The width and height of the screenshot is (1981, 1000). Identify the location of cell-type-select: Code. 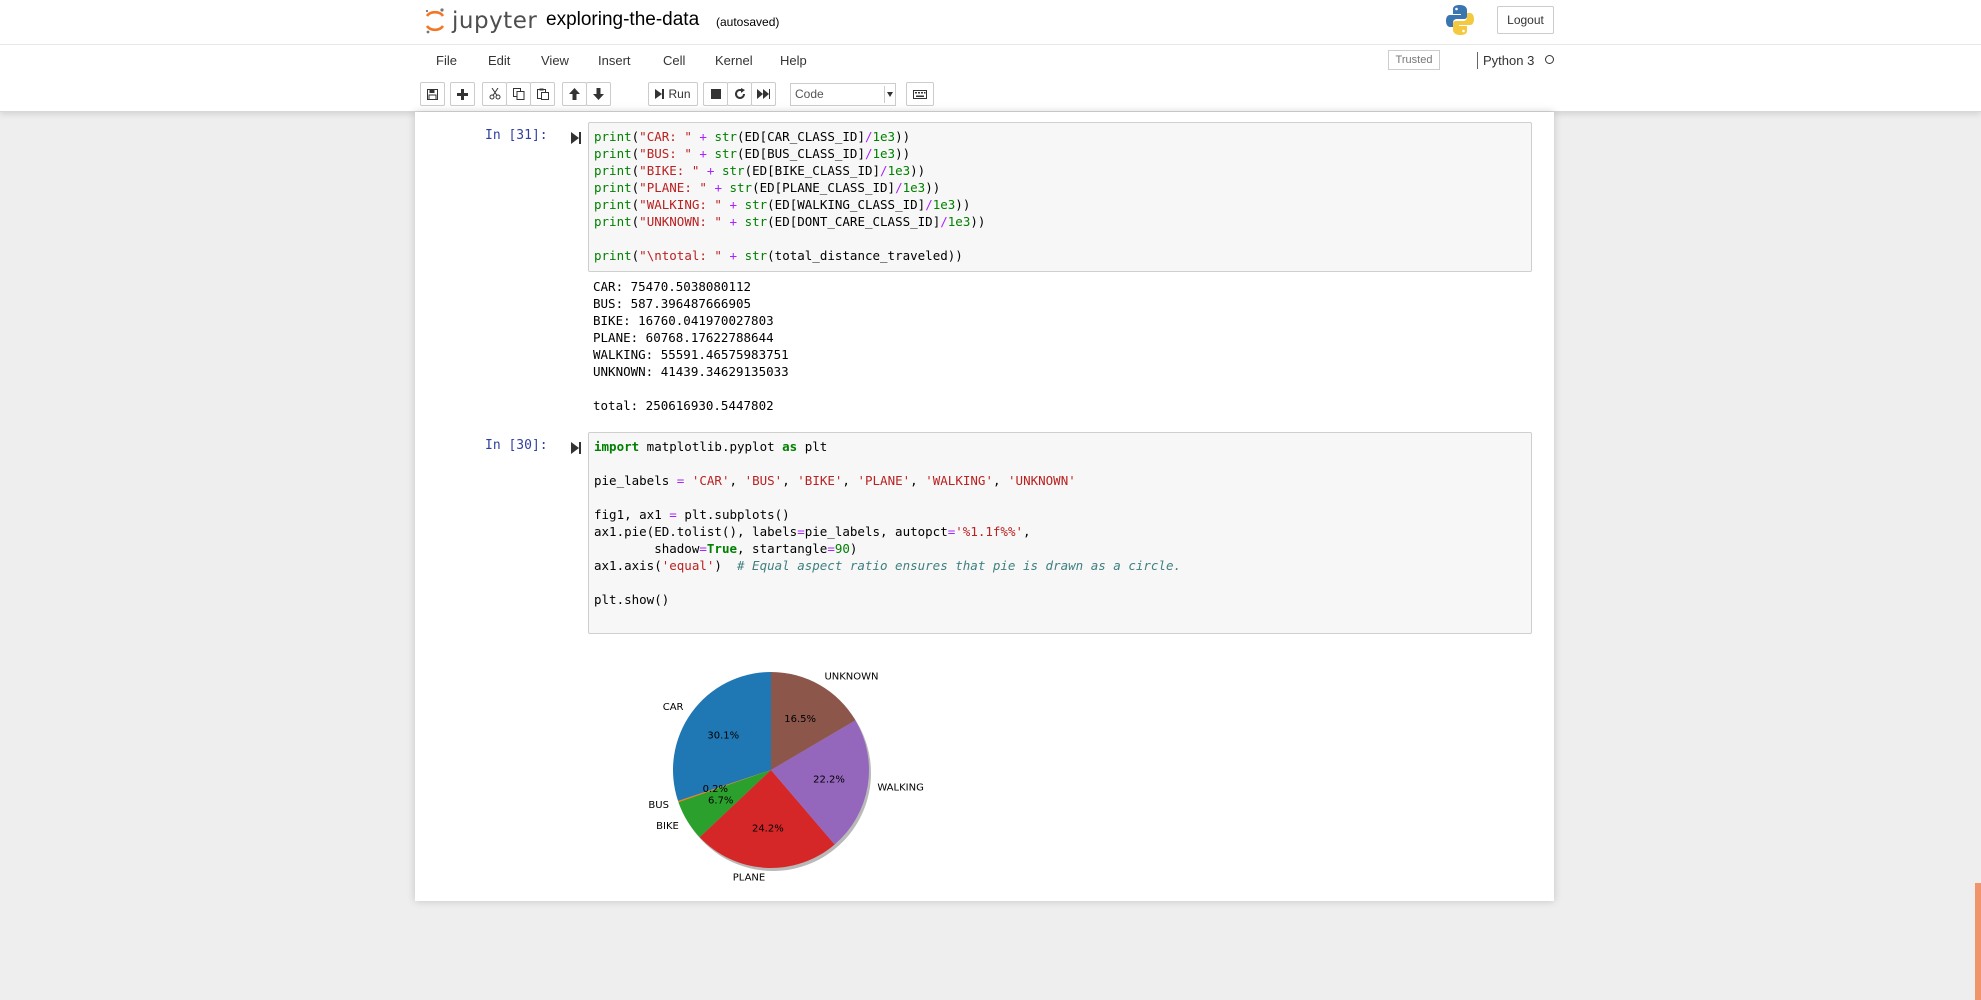
(843, 94).